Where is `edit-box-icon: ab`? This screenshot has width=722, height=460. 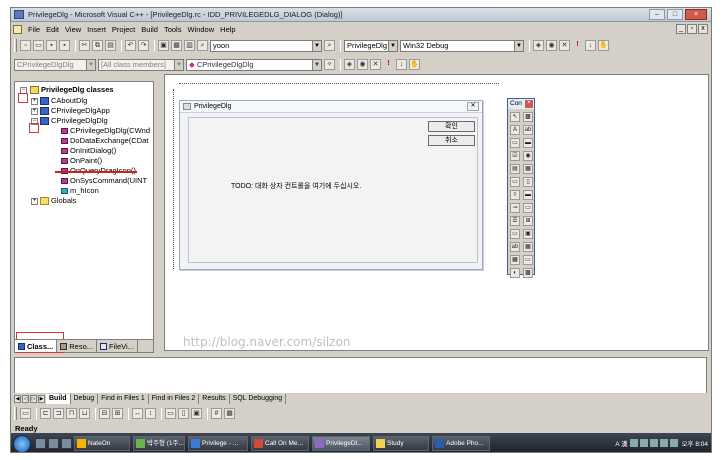 edit-box-icon: ab is located at coordinates (528, 130).